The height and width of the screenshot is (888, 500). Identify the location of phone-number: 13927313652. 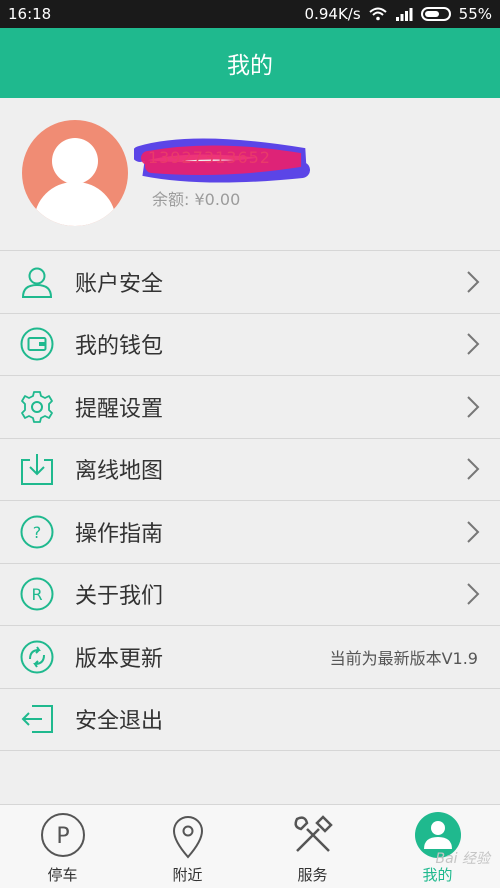
(209, 157).